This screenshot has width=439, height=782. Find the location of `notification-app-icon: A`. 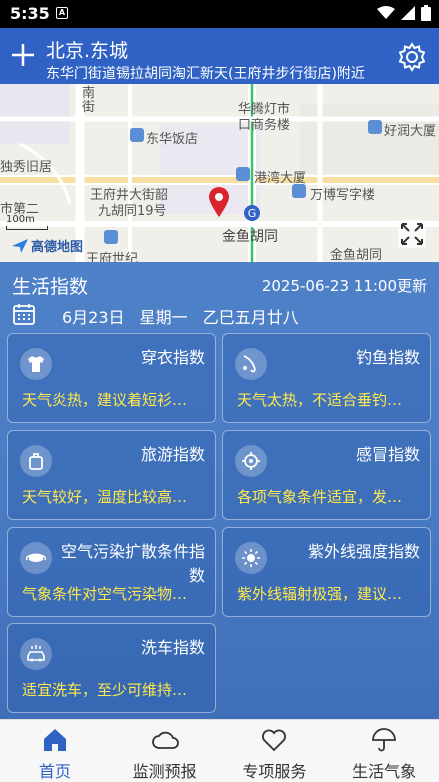

notification-app-icon: A is located at coordinates (62, 13).